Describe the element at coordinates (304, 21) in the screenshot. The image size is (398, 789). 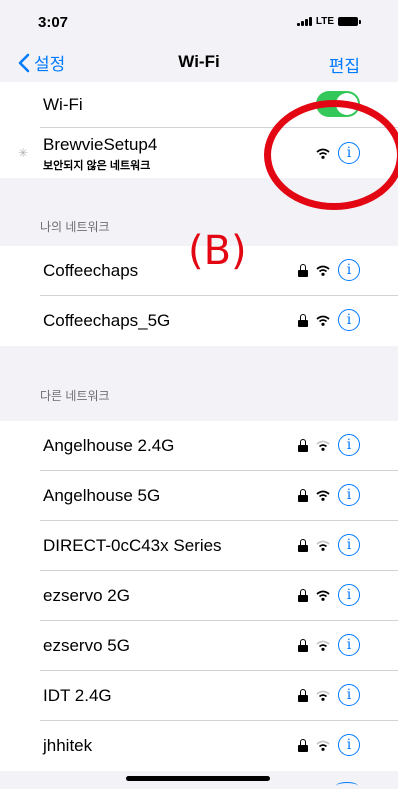
I see `cellular-signal-icon` at that location.